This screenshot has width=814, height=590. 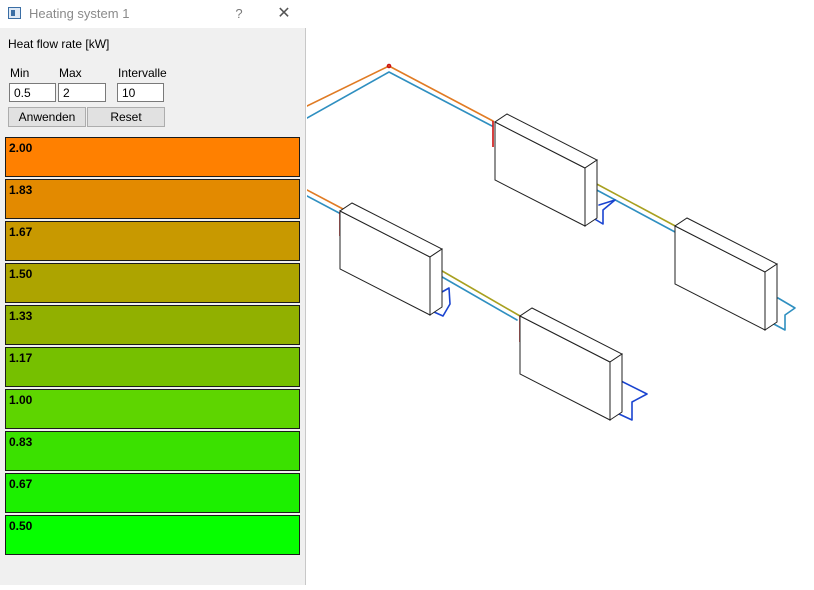 What do you see at coordinates (21, 148) in the screenshot?
I see `legend-value: 2.00` at bounding box center [21, 148].